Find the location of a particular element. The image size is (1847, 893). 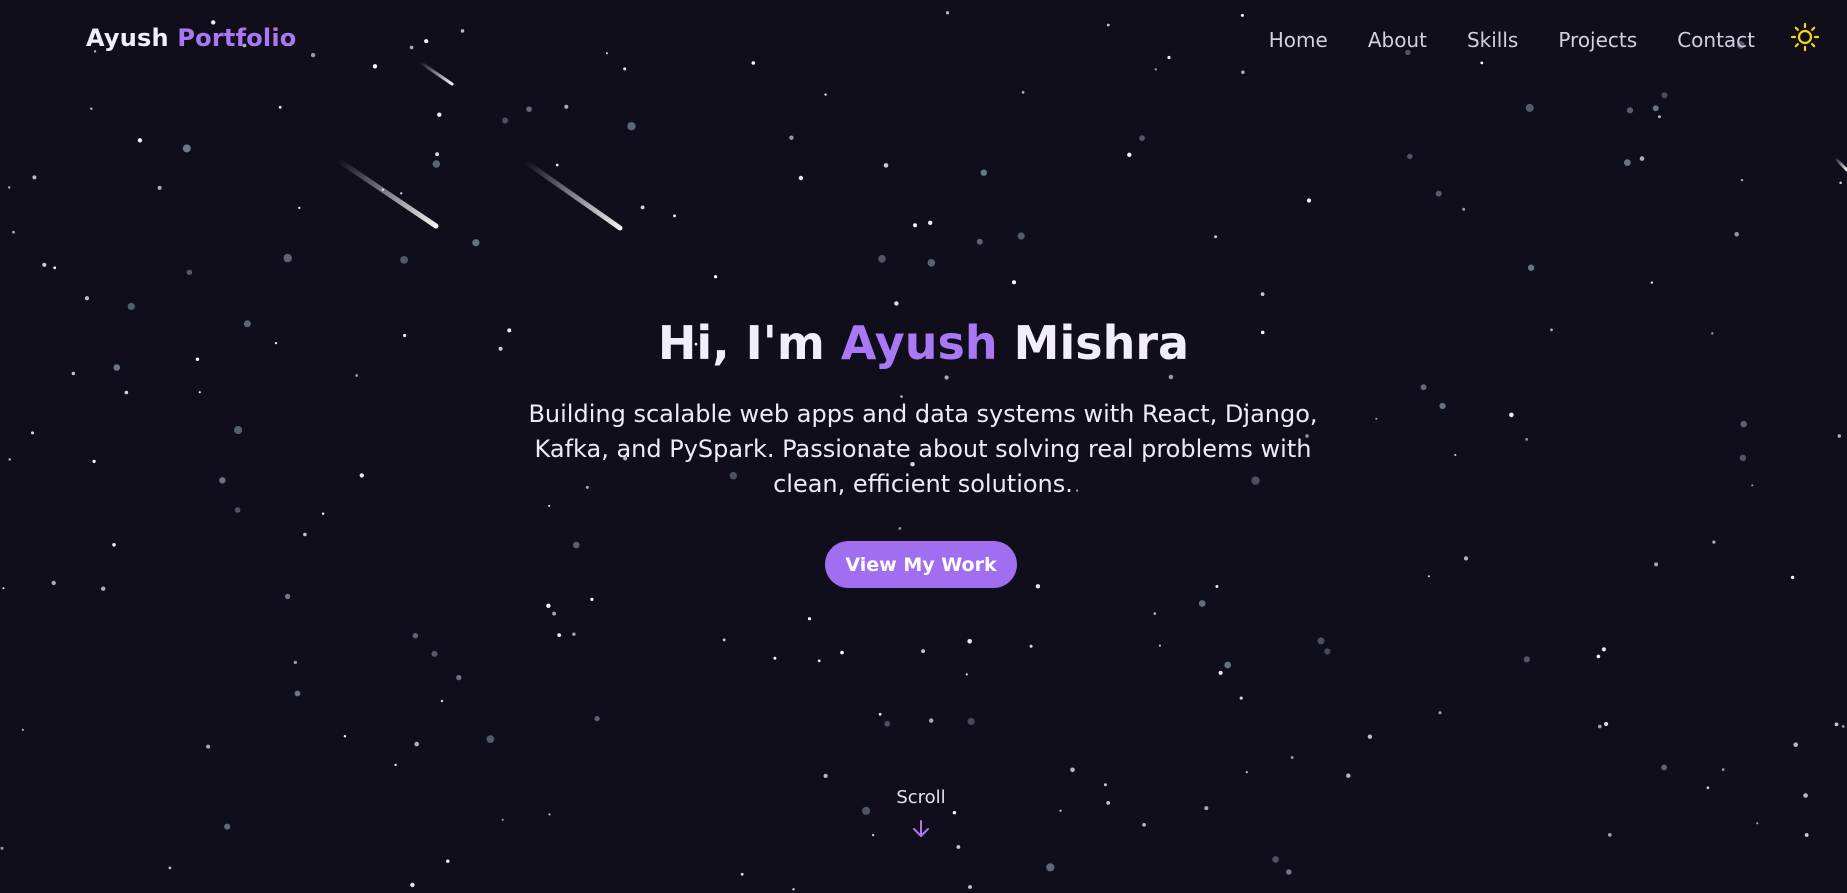

shooting-star is located at coordinates (387, 193).